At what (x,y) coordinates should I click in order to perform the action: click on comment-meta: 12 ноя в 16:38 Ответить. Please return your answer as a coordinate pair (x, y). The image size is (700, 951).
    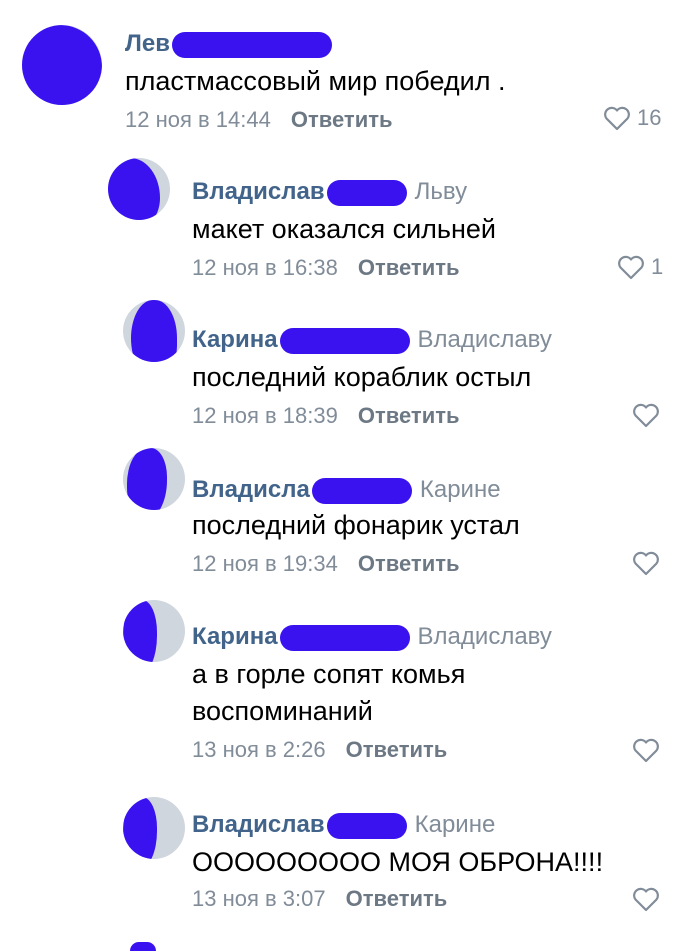
    Looking at the image, I should click on (326, 268).